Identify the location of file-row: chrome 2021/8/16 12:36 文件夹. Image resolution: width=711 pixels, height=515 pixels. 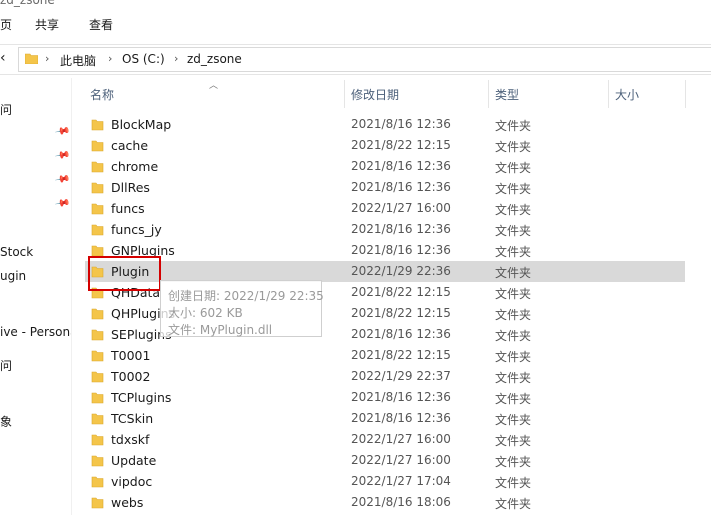
(385, 166).